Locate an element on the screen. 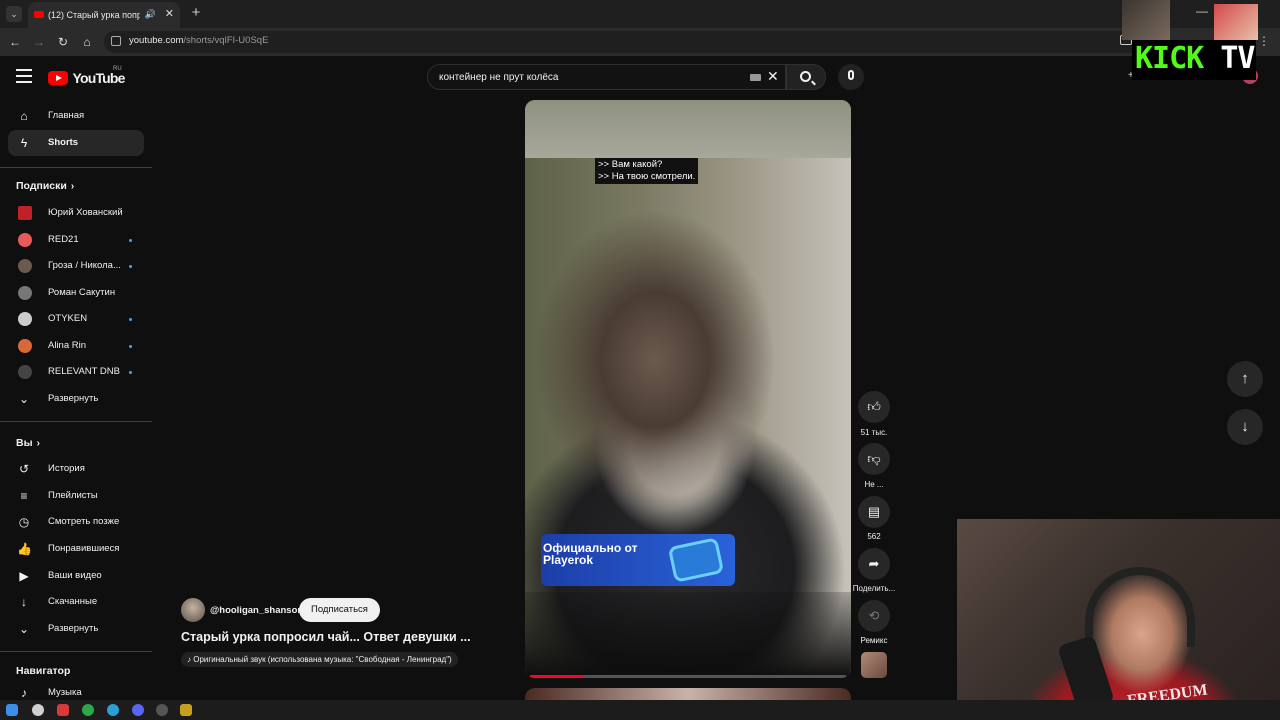 The image size is (1280, 720). youtube-play-icon is located at coordinates (58, 77).